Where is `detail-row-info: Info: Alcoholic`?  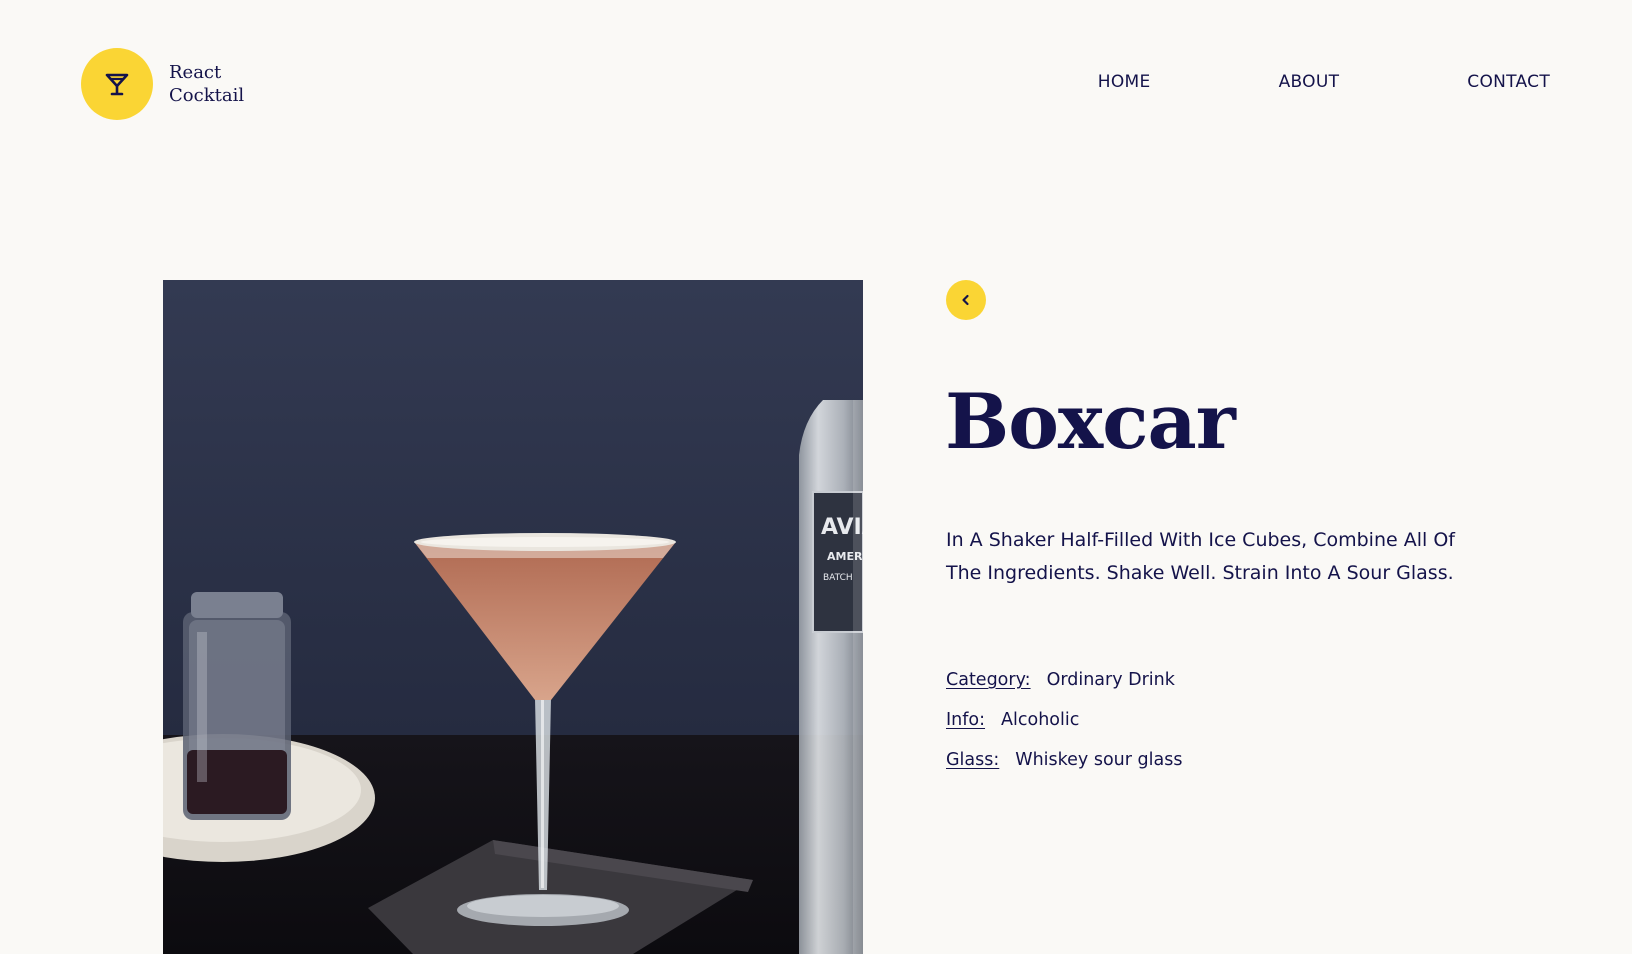
detail-row-info: Info: Alcoholic is located at coordinates (1064, 730).